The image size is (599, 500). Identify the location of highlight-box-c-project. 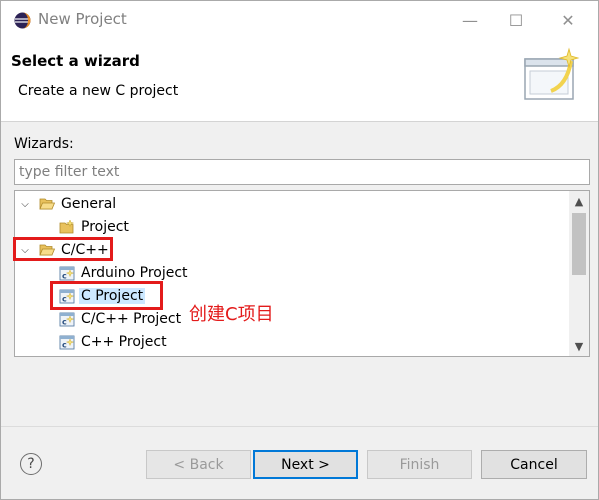
(106, 295).